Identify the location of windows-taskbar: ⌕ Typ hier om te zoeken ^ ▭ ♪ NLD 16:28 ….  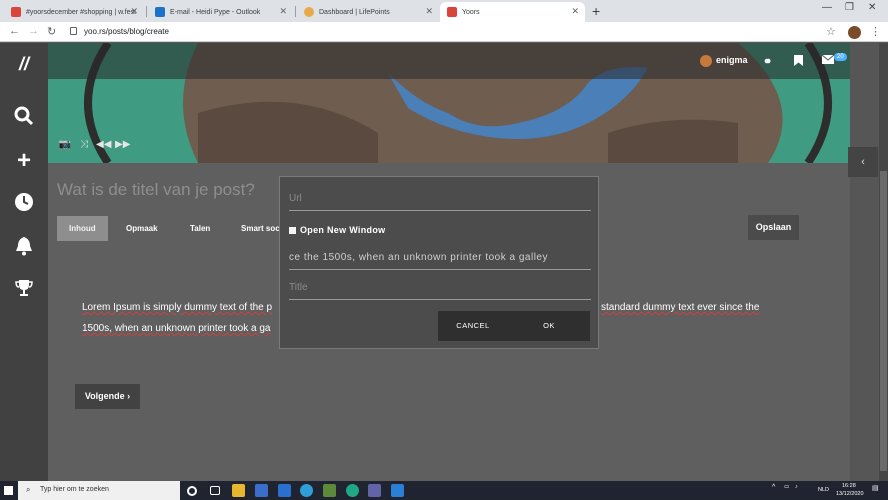
(444, 490).